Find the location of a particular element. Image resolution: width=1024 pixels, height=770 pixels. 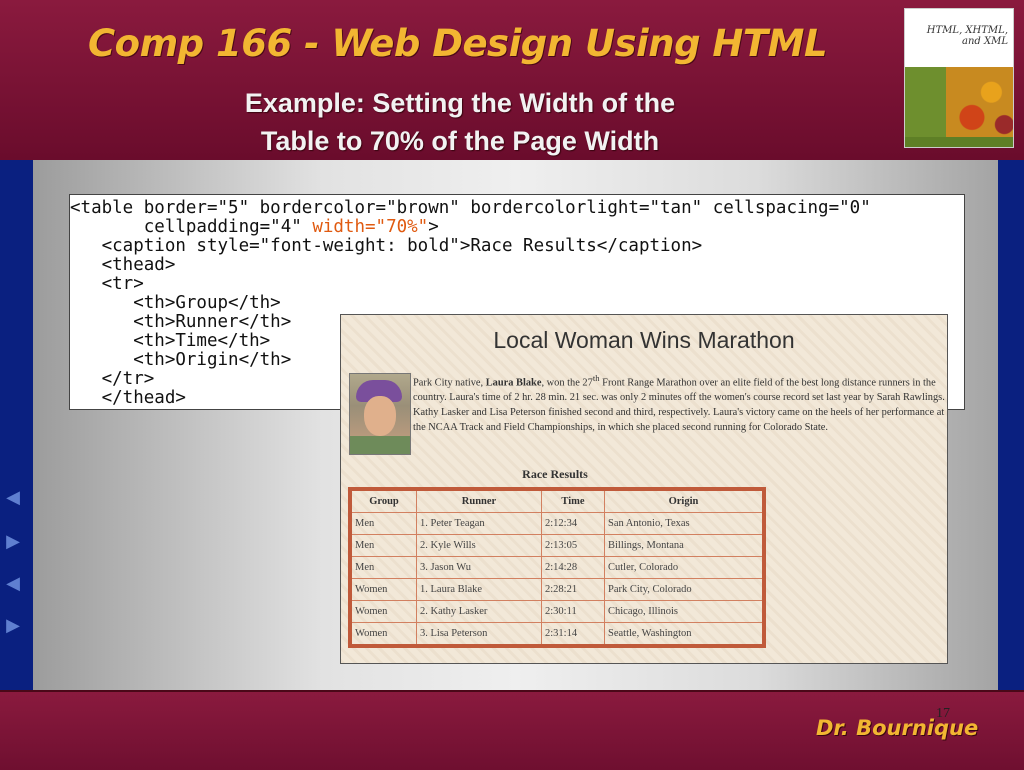

table-caption: Race Results is located at coordinates (555, 474).